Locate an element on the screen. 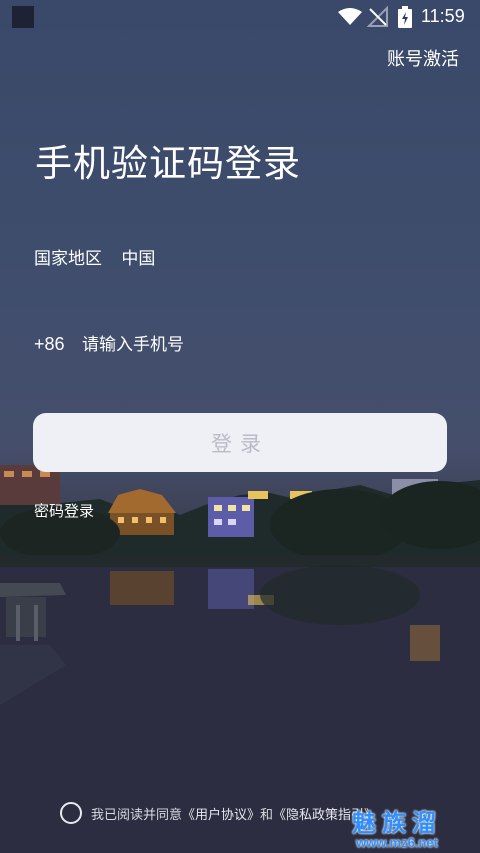 Image resolution: width=480 pixels, height=853 pixels. login-button-label: 登录 is located at coordinates (240, 443).